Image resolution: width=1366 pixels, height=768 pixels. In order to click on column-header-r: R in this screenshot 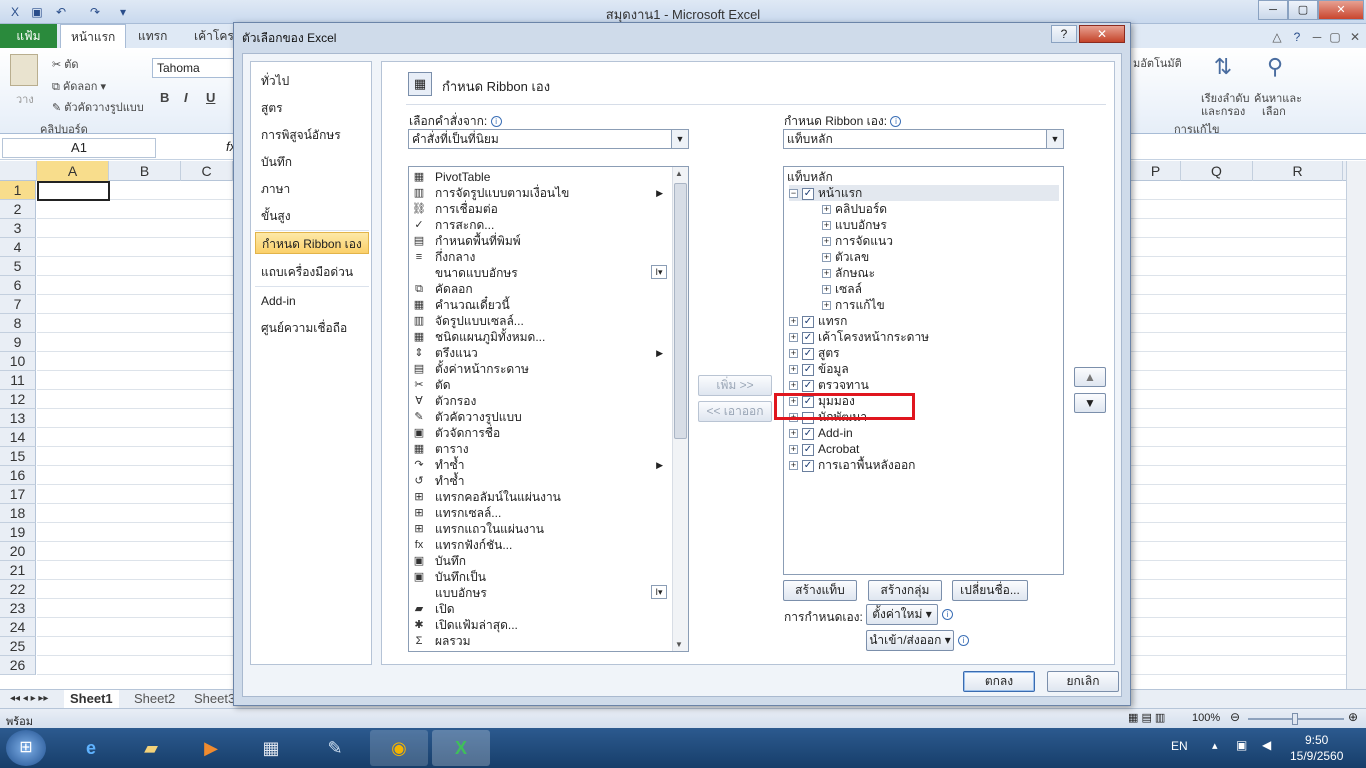, I will do `click(1298, 171)`.